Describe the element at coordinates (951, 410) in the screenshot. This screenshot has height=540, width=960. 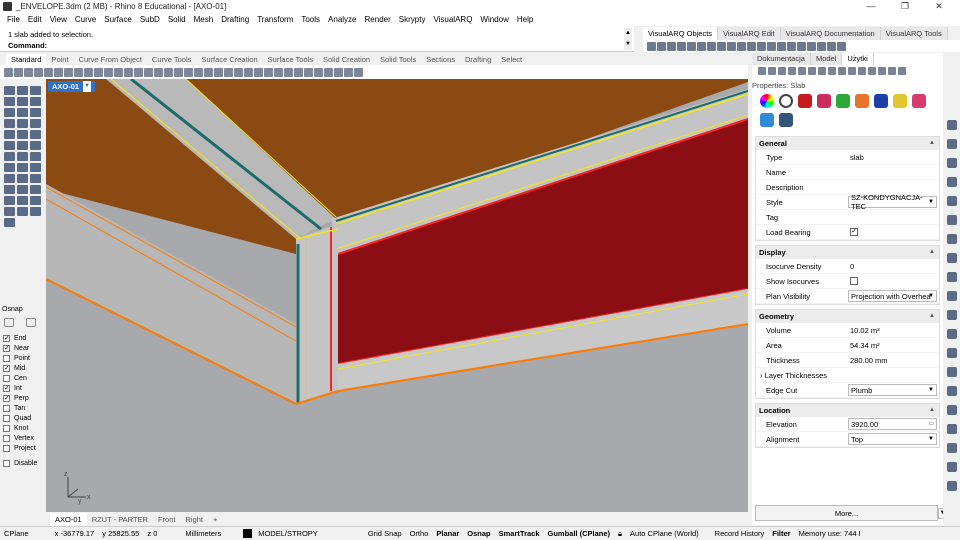
I see `textures-panel-icon` at that location.